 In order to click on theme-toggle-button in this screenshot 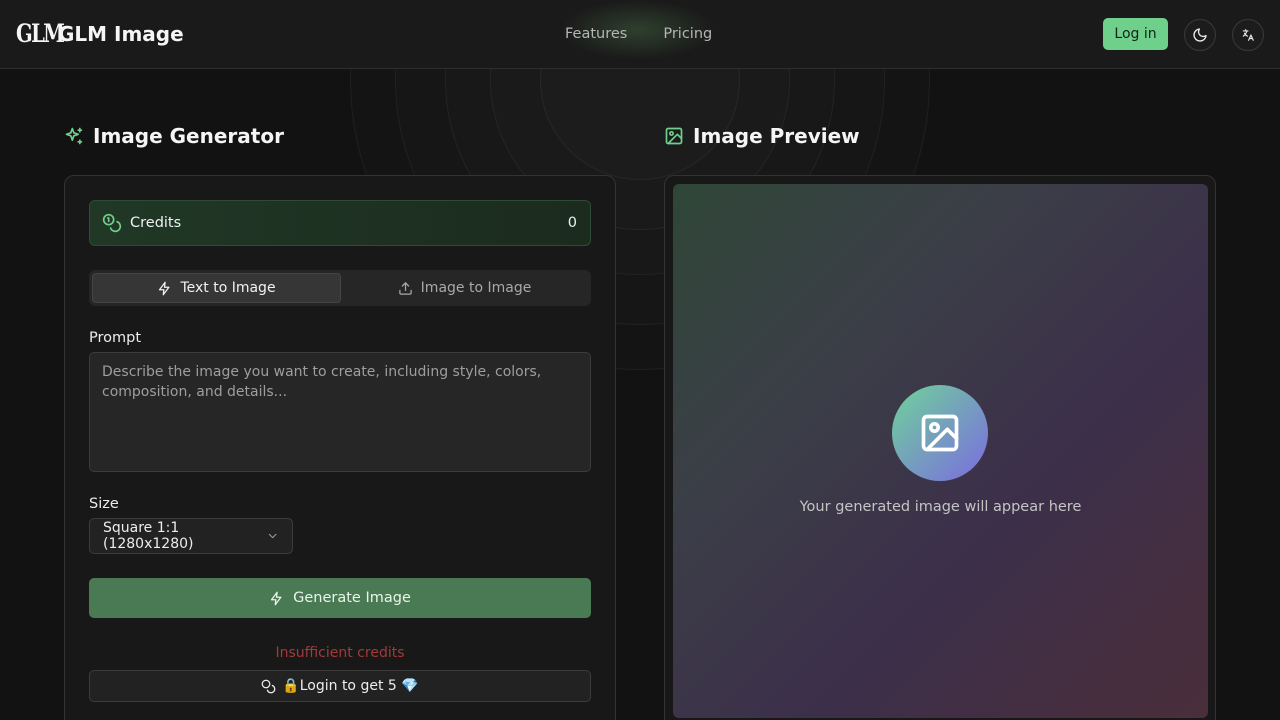, I will do `click(1200, 35)`.